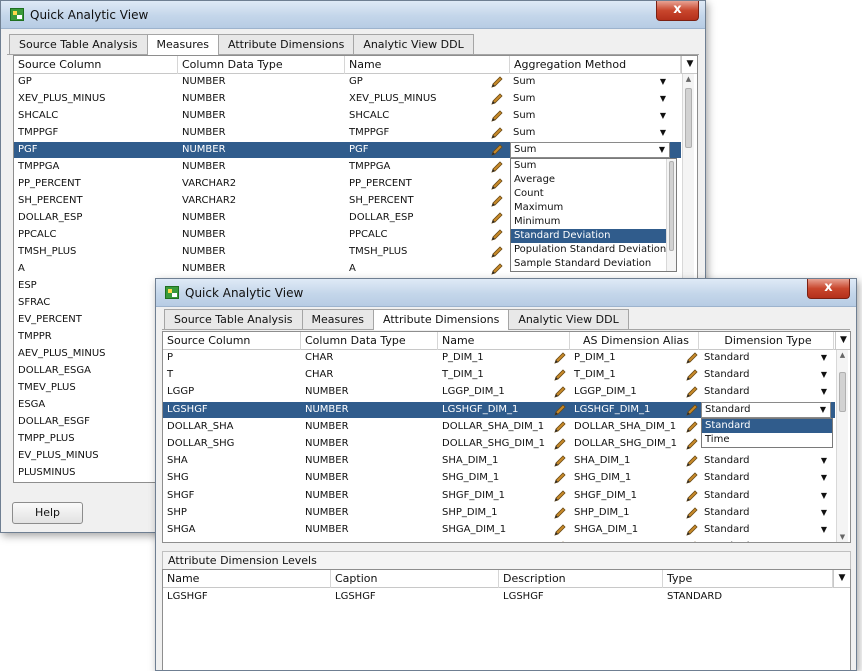 This screenshot has height=671, width=862. What do you see at coordinates (417, 235) in the screenshot?
I see `name-cell: PPCALC` at bounding box center [417, 235].